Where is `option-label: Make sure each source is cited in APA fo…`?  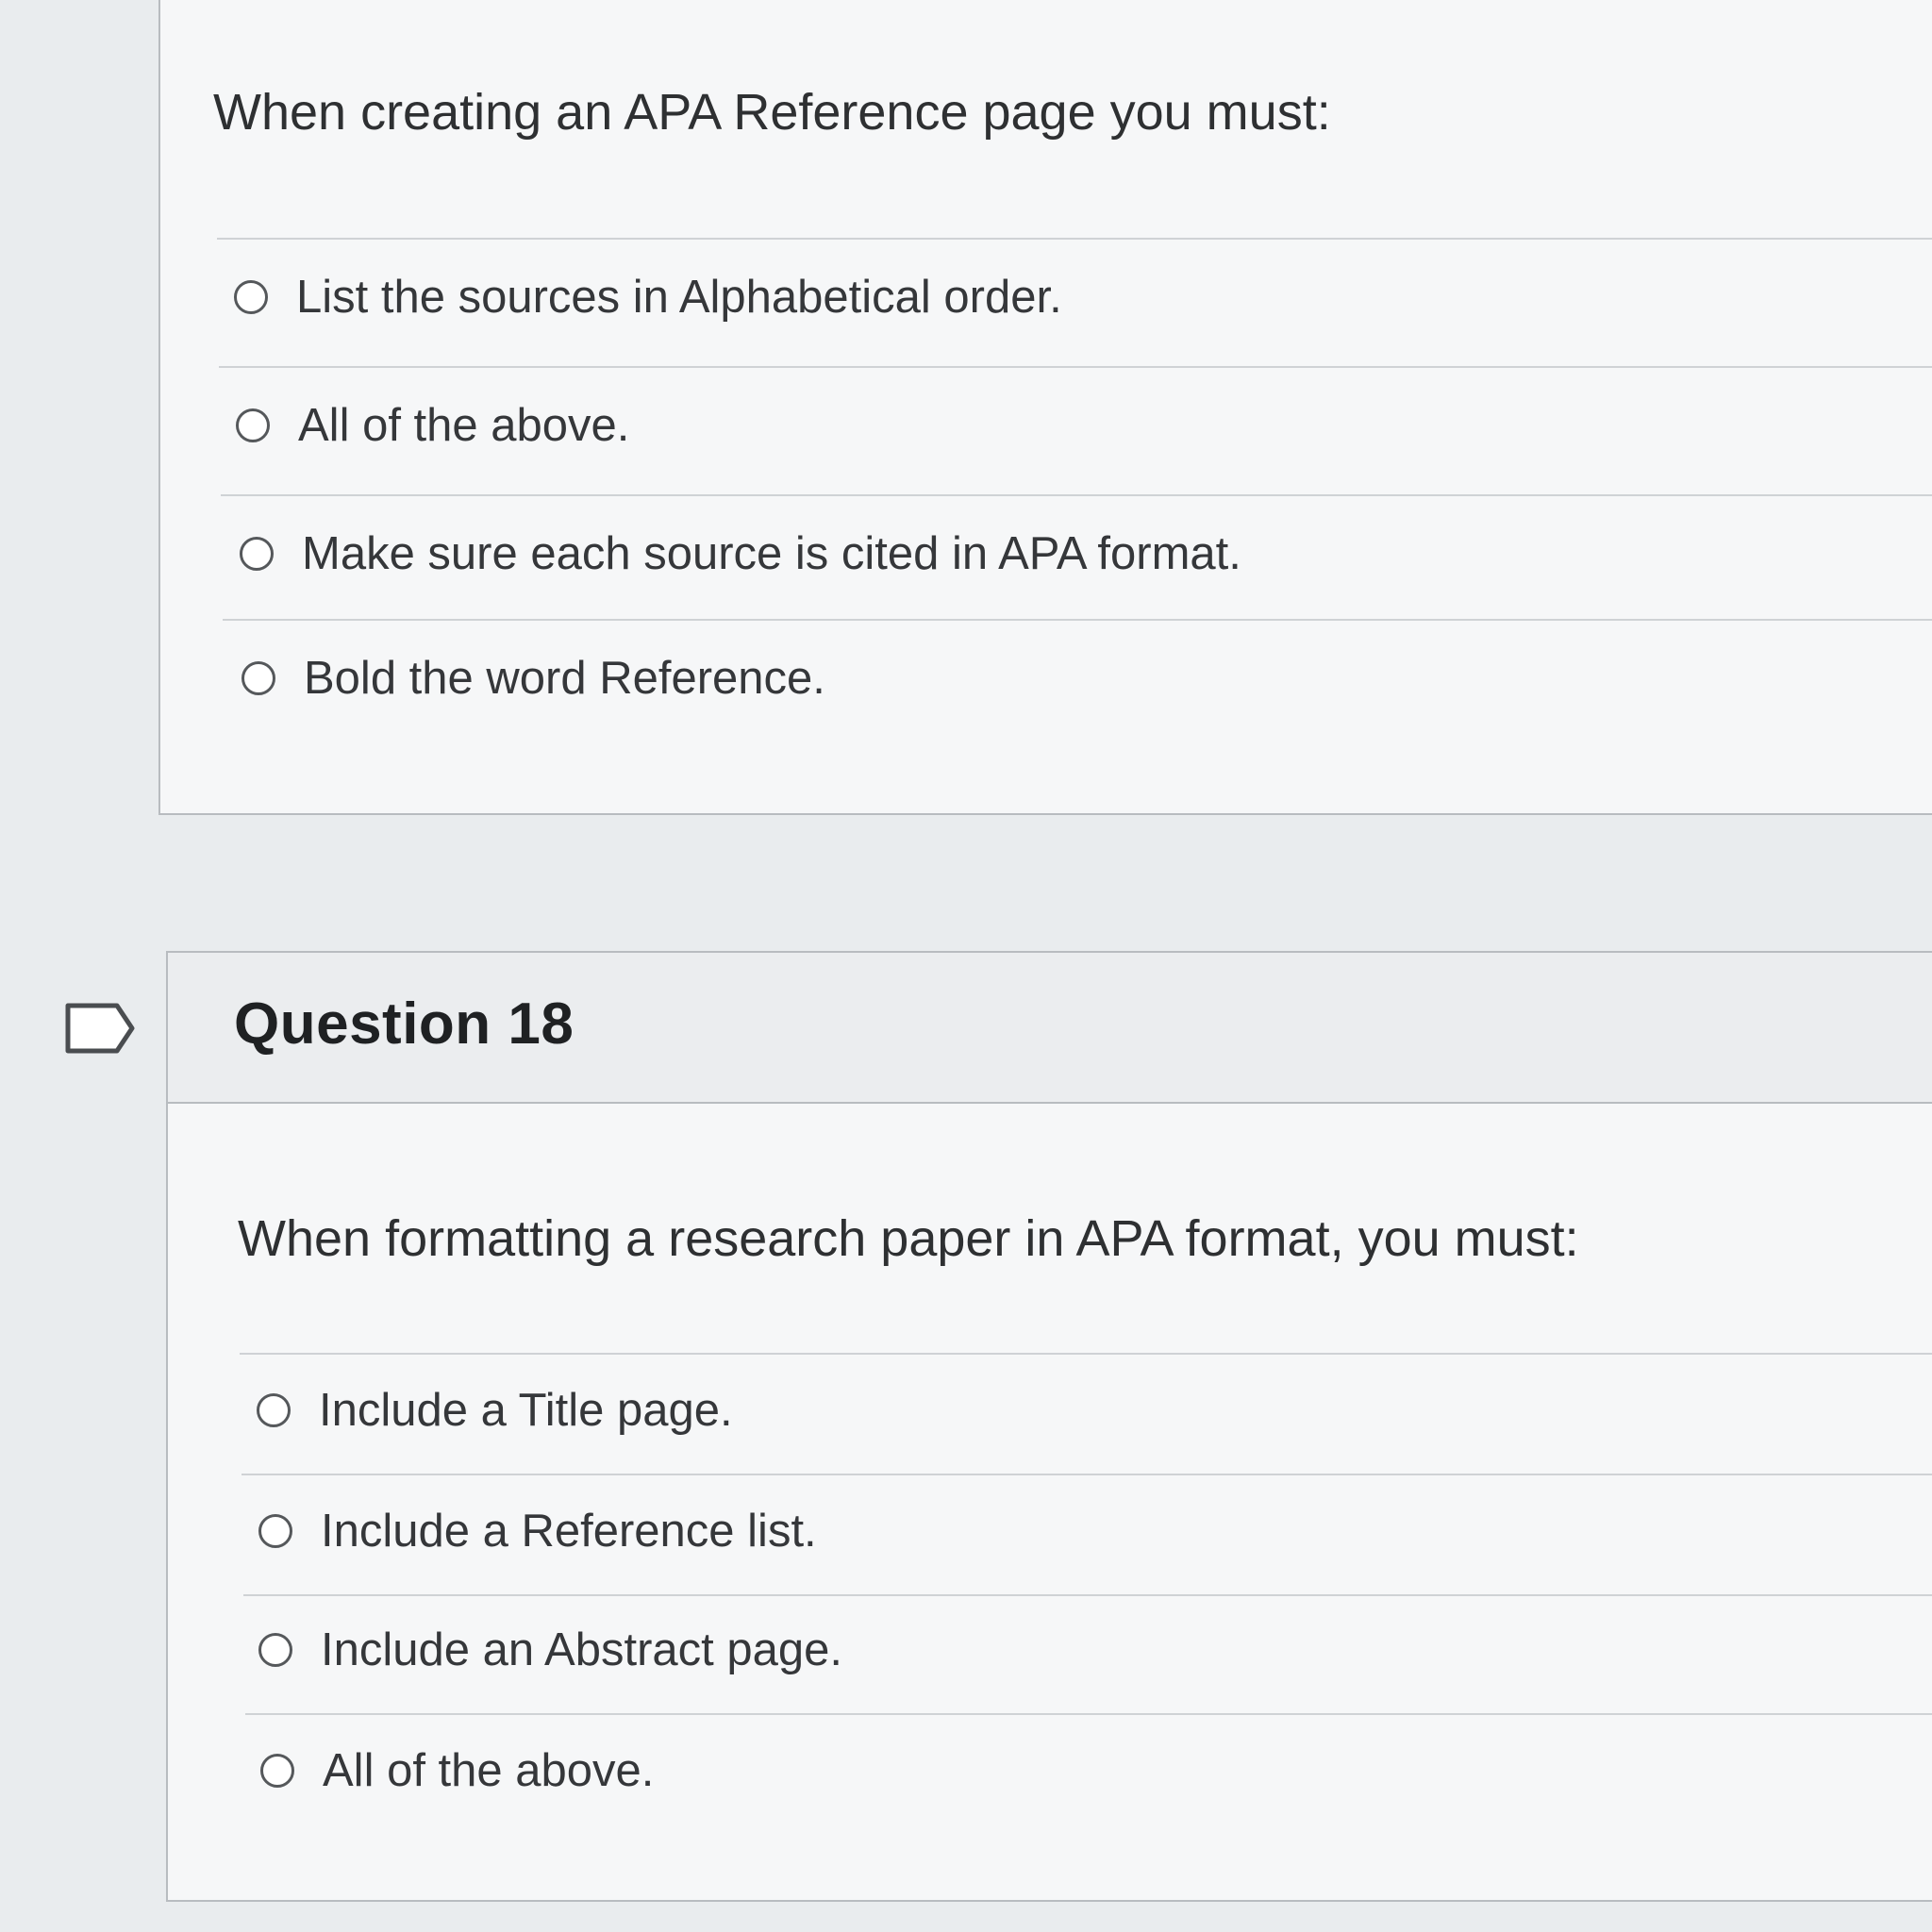 option-label: Make sure each source is cited in APA fo… is located at coordinates (772, 553).